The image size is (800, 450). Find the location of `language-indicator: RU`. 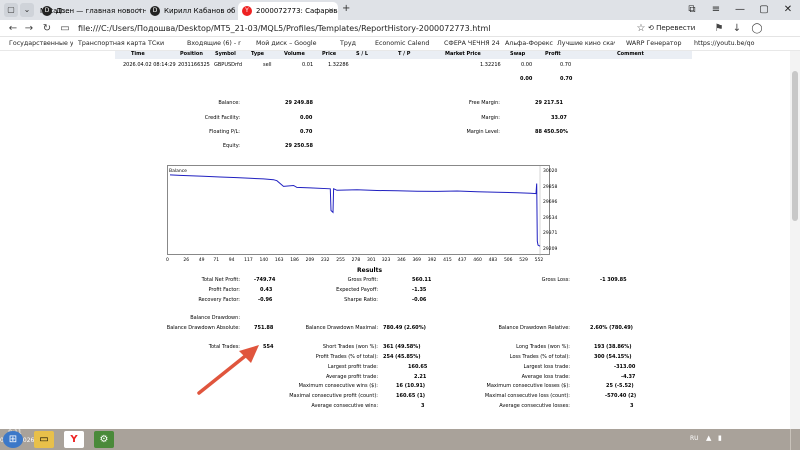

language-indicator: RU is located at coordinates (694, 438).